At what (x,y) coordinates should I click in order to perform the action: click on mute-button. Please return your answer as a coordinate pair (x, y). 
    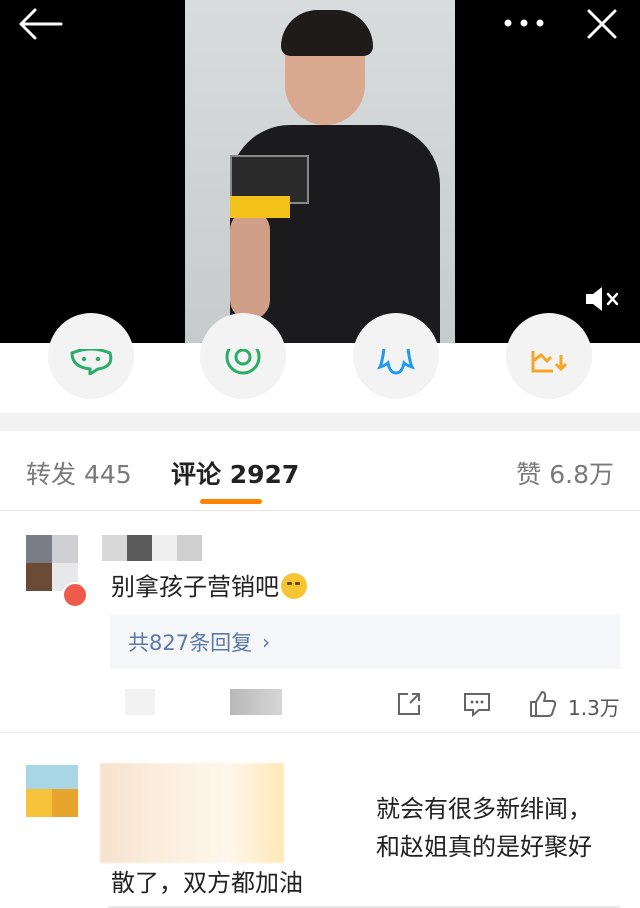
    Looking at the image, I should click on (602, 299).